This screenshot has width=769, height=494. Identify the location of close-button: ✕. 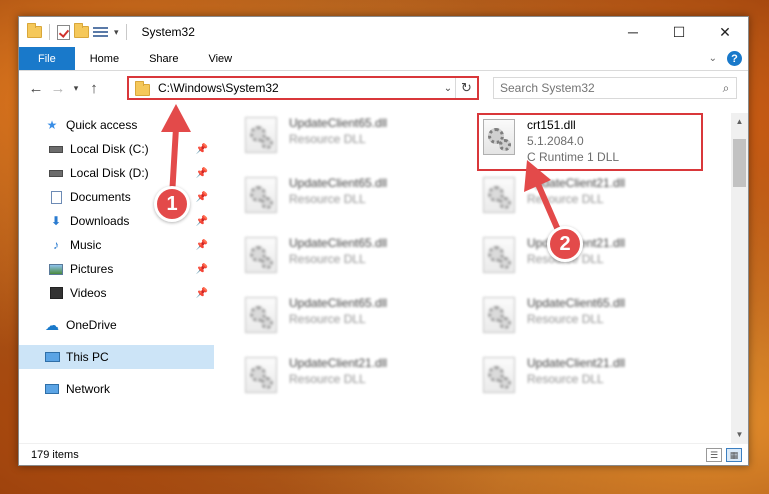
(725, 32).